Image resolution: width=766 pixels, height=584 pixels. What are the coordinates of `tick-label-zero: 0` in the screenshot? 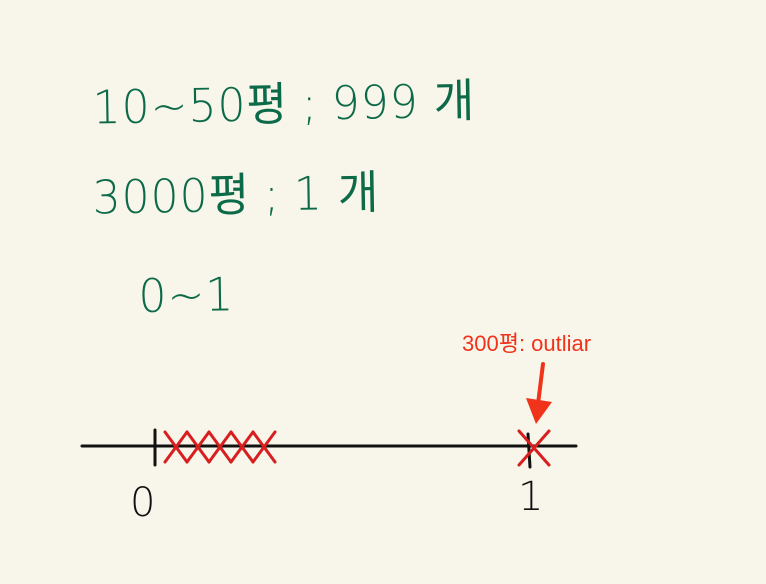 It's located at (143, 503).